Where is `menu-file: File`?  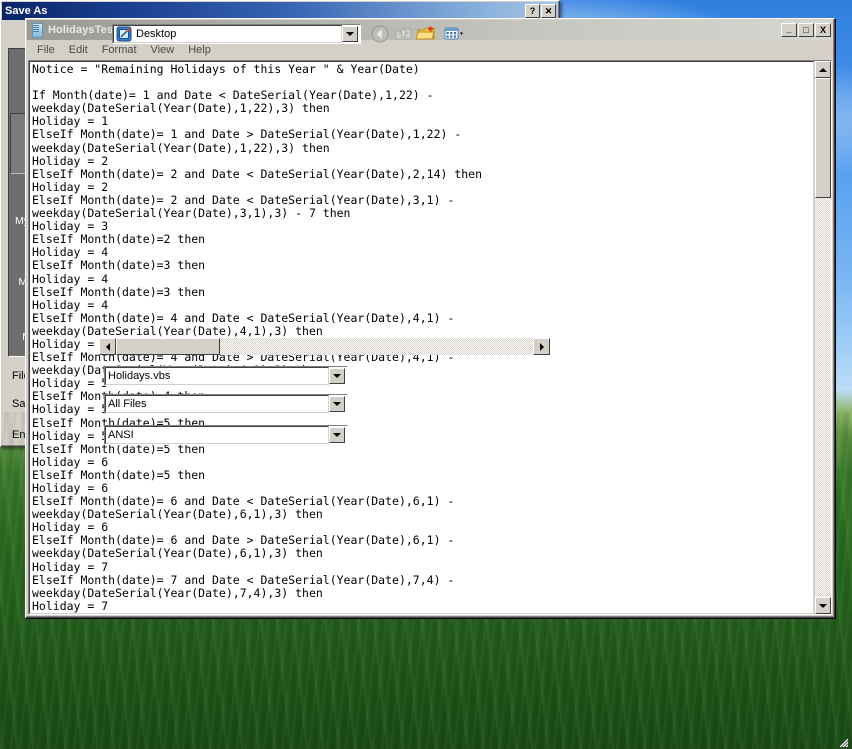 menu-file: File is located at coordinates (46, 50).